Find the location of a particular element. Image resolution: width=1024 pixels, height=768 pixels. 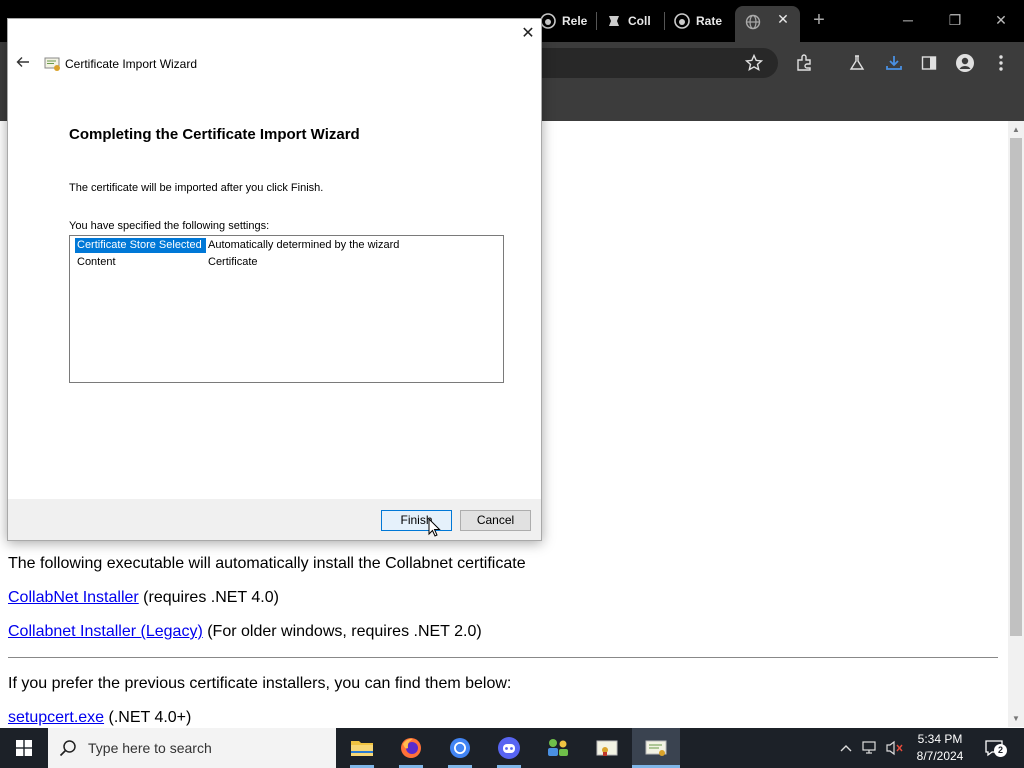

notification-center-icon: 2 is located at coordinates (994, 748).